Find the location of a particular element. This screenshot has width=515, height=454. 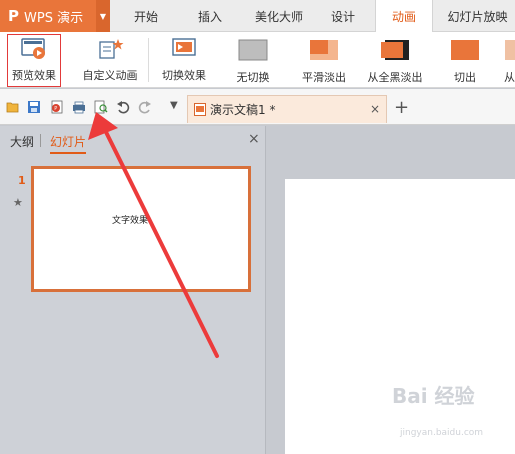

panel-close-icon: × is located at coordinates (254, 139).